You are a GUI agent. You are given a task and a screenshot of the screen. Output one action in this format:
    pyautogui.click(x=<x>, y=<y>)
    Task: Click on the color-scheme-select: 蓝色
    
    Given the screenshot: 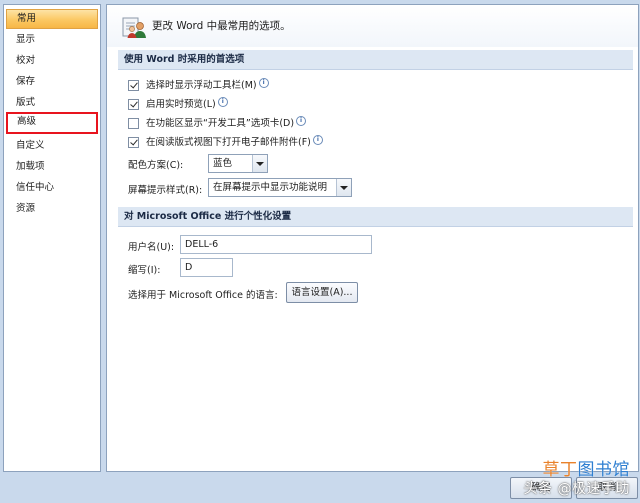 What is the action you would take?
    pyautogui.click(x=238, y=163)
    